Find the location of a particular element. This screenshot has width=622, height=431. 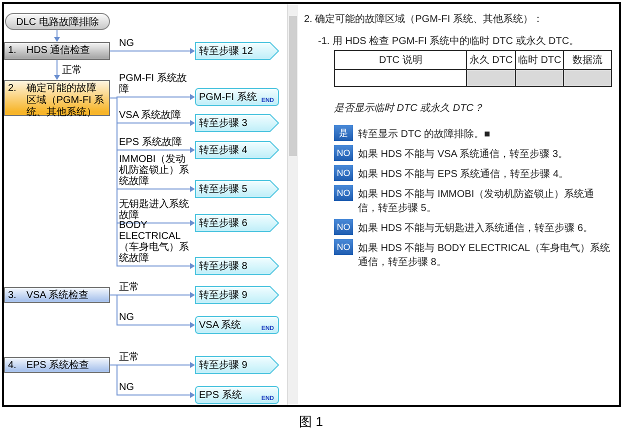

node-label: 转至步骤 5 is located at coordinates (223, 189).